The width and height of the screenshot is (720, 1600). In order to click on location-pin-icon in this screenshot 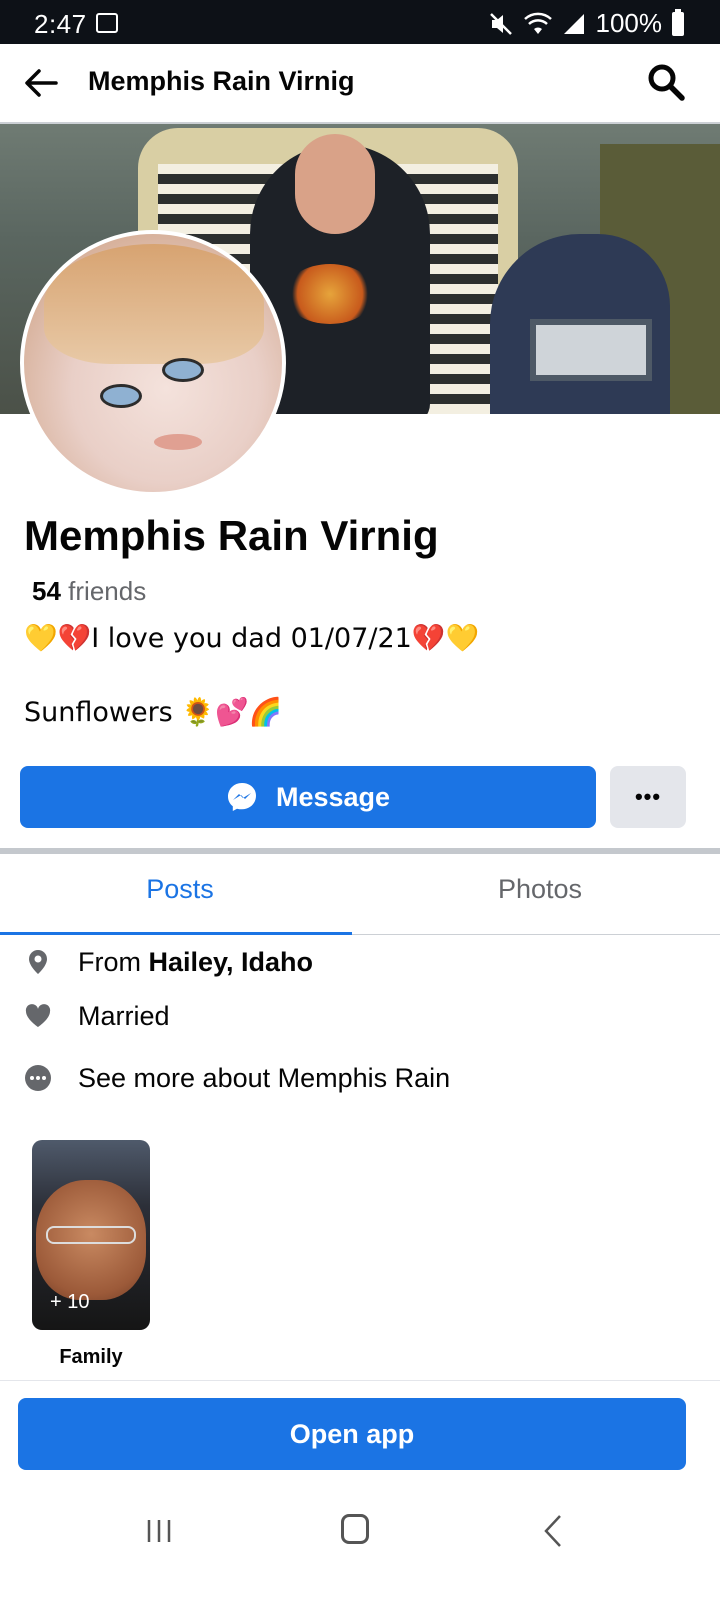, I will do `click(38, 962)`.